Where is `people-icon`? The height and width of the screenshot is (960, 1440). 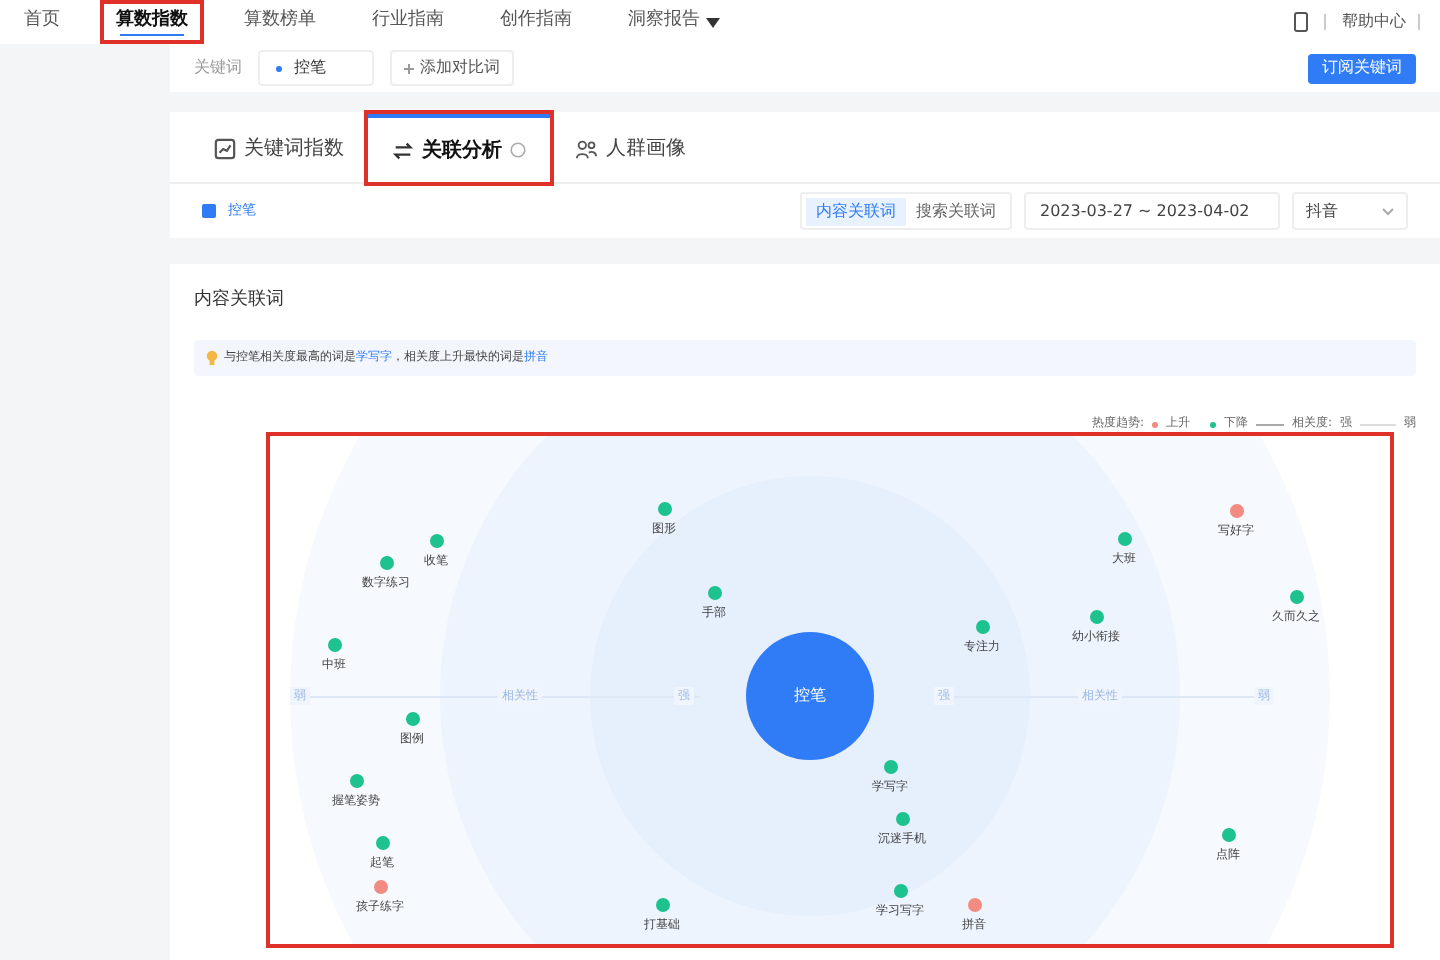
people-icon is located at coordinates (586, 148).